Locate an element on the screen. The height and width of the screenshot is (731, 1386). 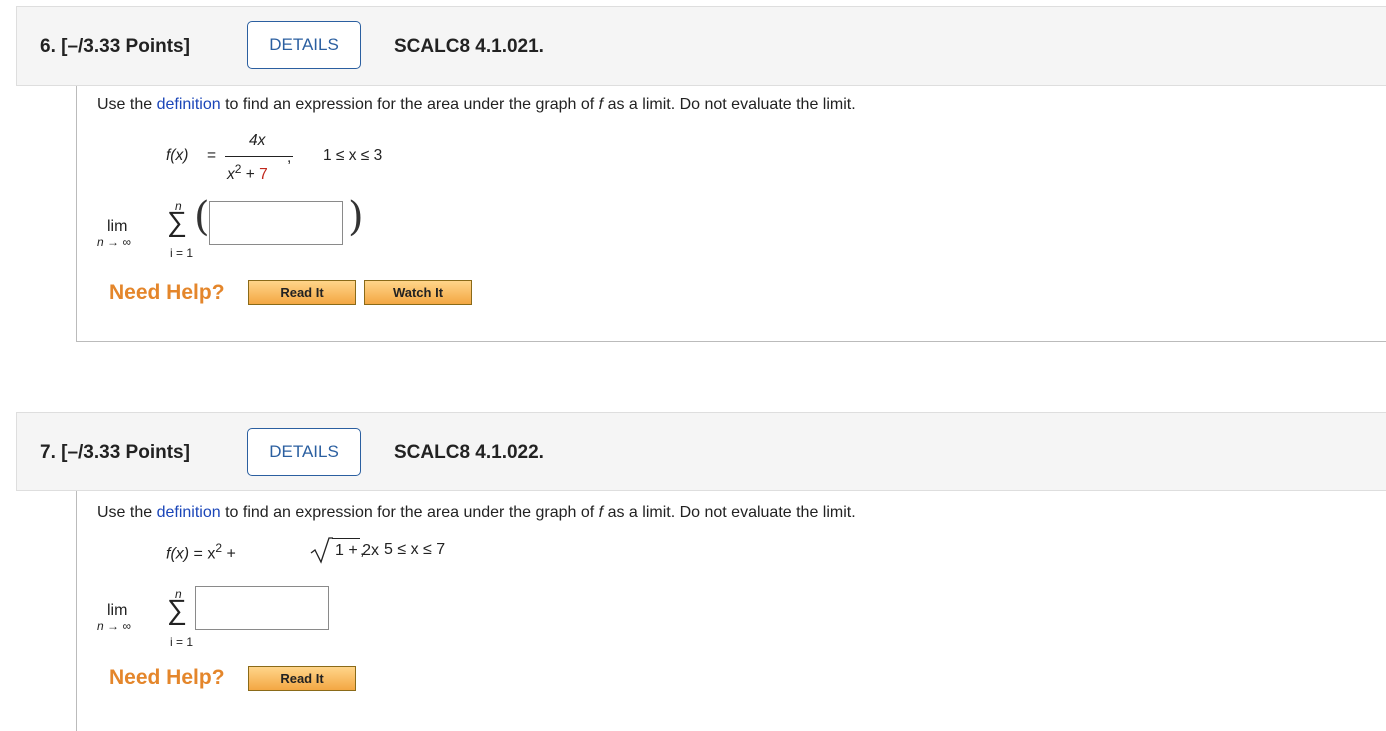
right-paren-icon: ) is located at coordinates (356, 217).